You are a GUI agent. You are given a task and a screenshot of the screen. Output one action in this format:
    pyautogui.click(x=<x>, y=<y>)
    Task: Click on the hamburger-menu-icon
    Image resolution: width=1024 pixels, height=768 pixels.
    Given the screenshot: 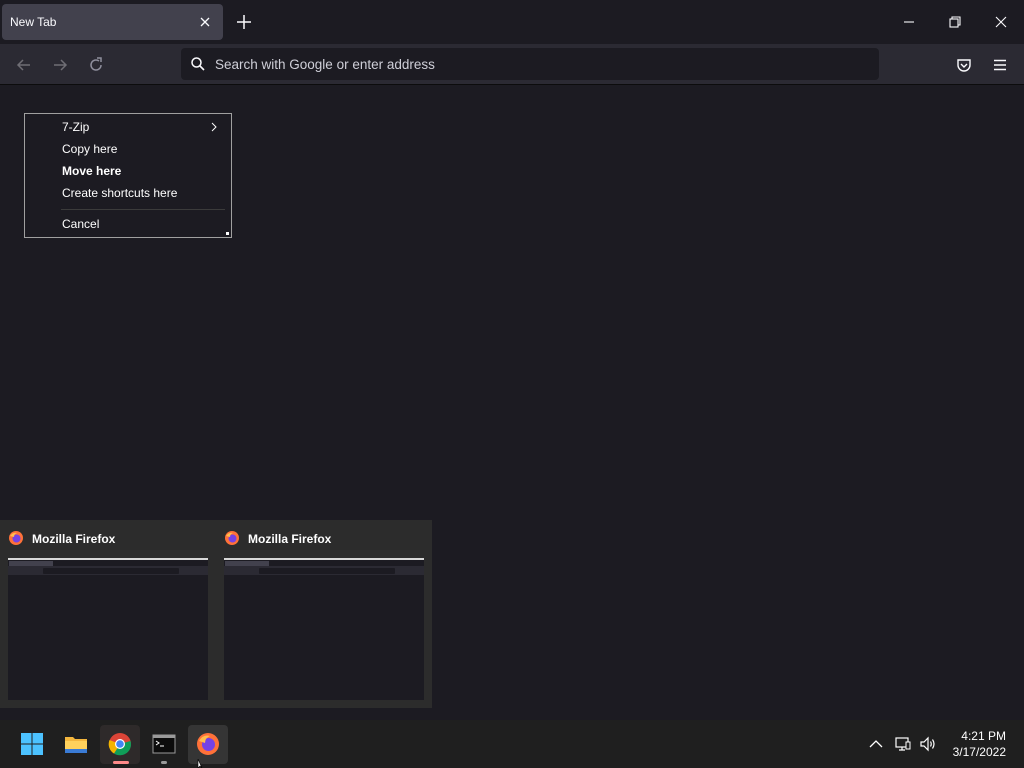 What is the action you would take?
    pyautogui.click(x=1000, y=65)
    